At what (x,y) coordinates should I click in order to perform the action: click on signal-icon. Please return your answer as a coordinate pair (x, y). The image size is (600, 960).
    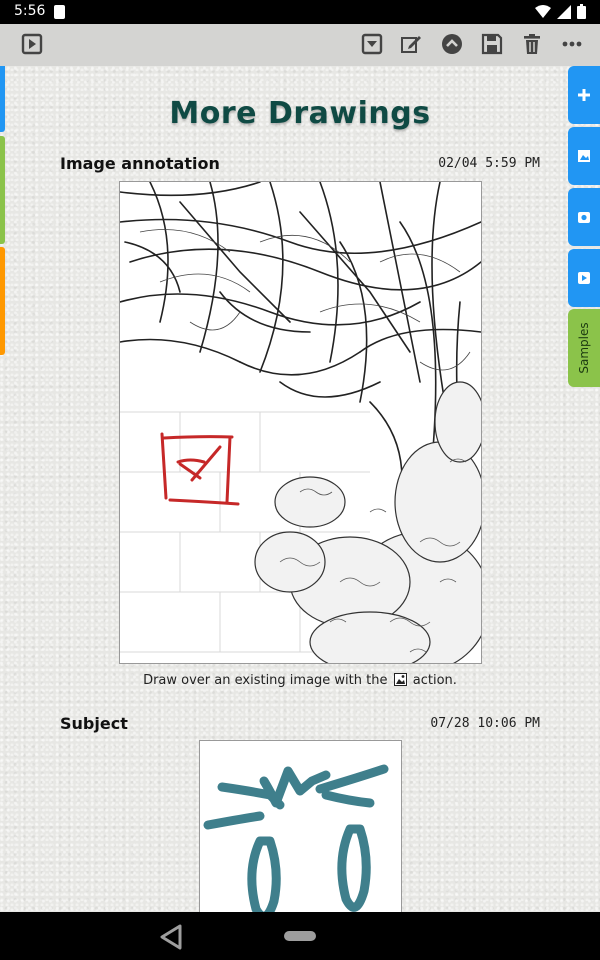
    Looking at the image, I should click on (564, 11).